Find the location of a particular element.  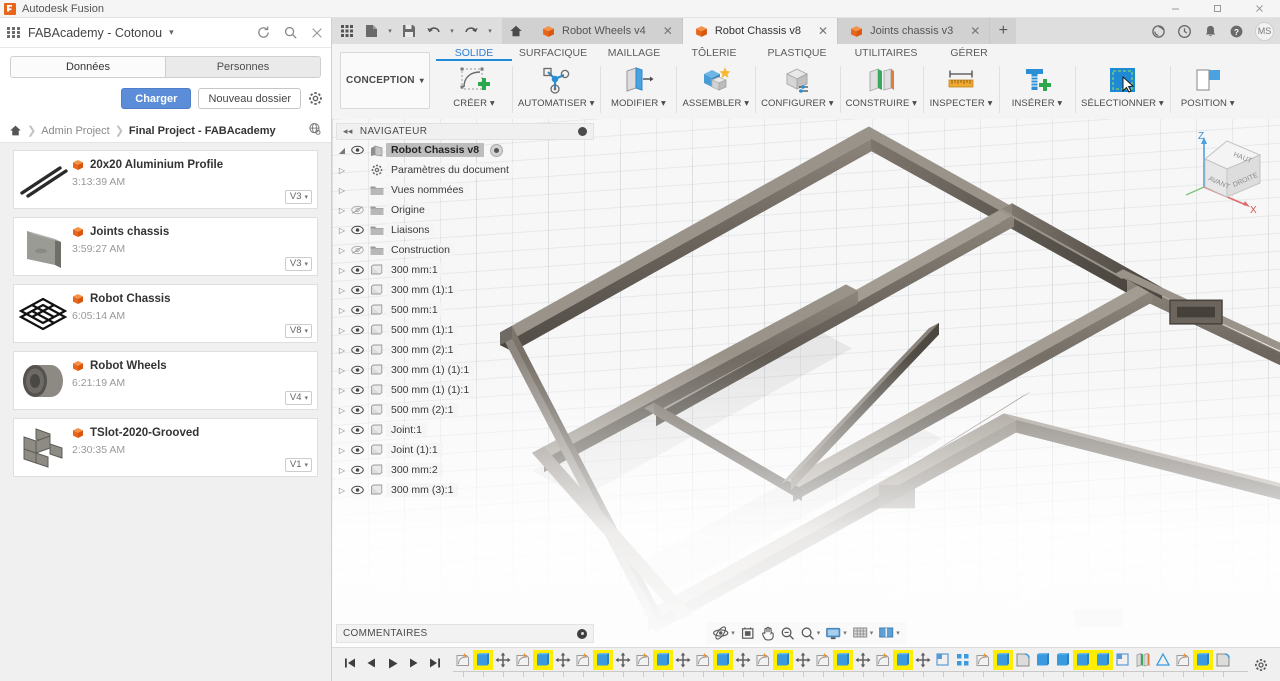

browser-node-origine: ▷ Origine is located at coordinates (465, 210).